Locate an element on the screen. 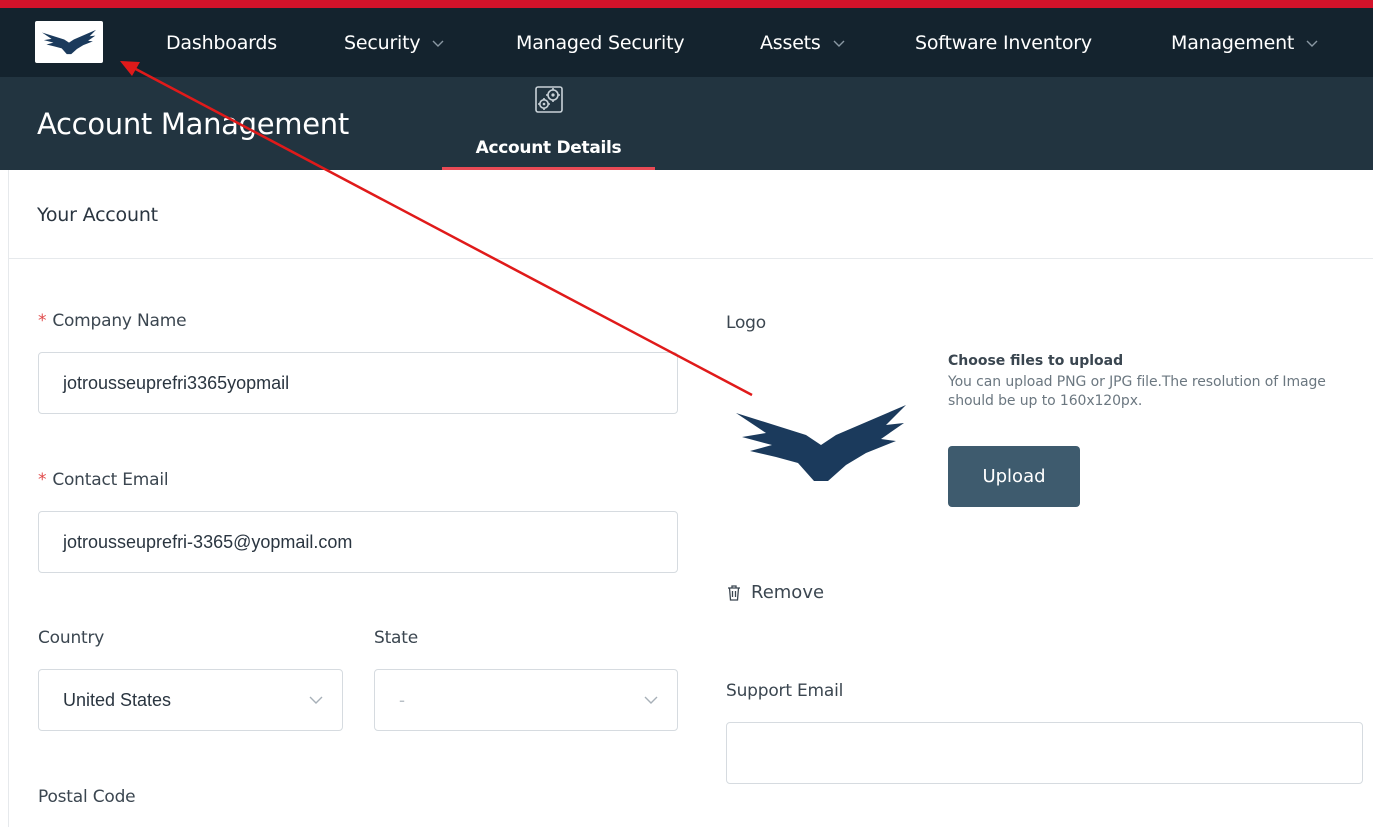 The width and height of the screenshot is (1373, 827). nav-item-security: Security is located at coordinates (394, 42).